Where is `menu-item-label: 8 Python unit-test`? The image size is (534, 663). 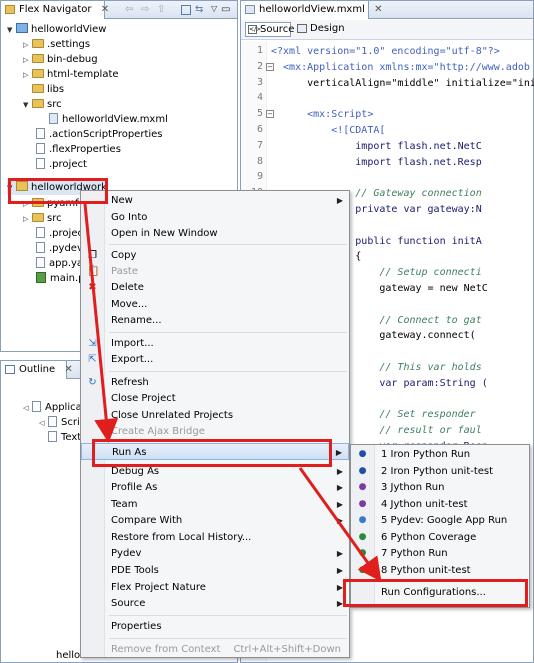
menu-item-label: 8 Python unit-test is located at coordinates (426, 570).